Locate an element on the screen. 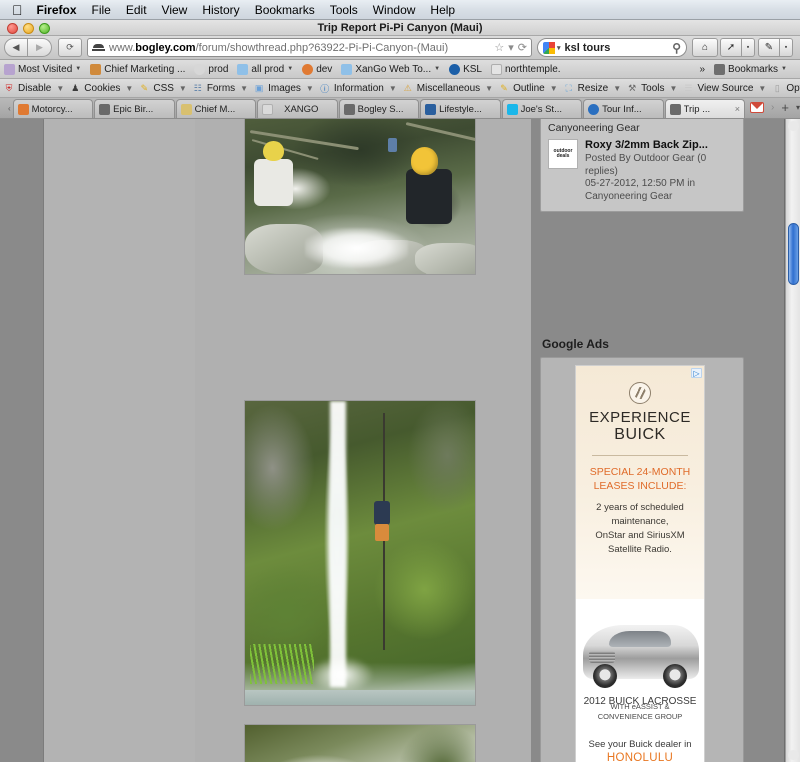 The width and height of the screenshot is (800, 762). search-input: ksl tours is located at coordinates (588, 48).